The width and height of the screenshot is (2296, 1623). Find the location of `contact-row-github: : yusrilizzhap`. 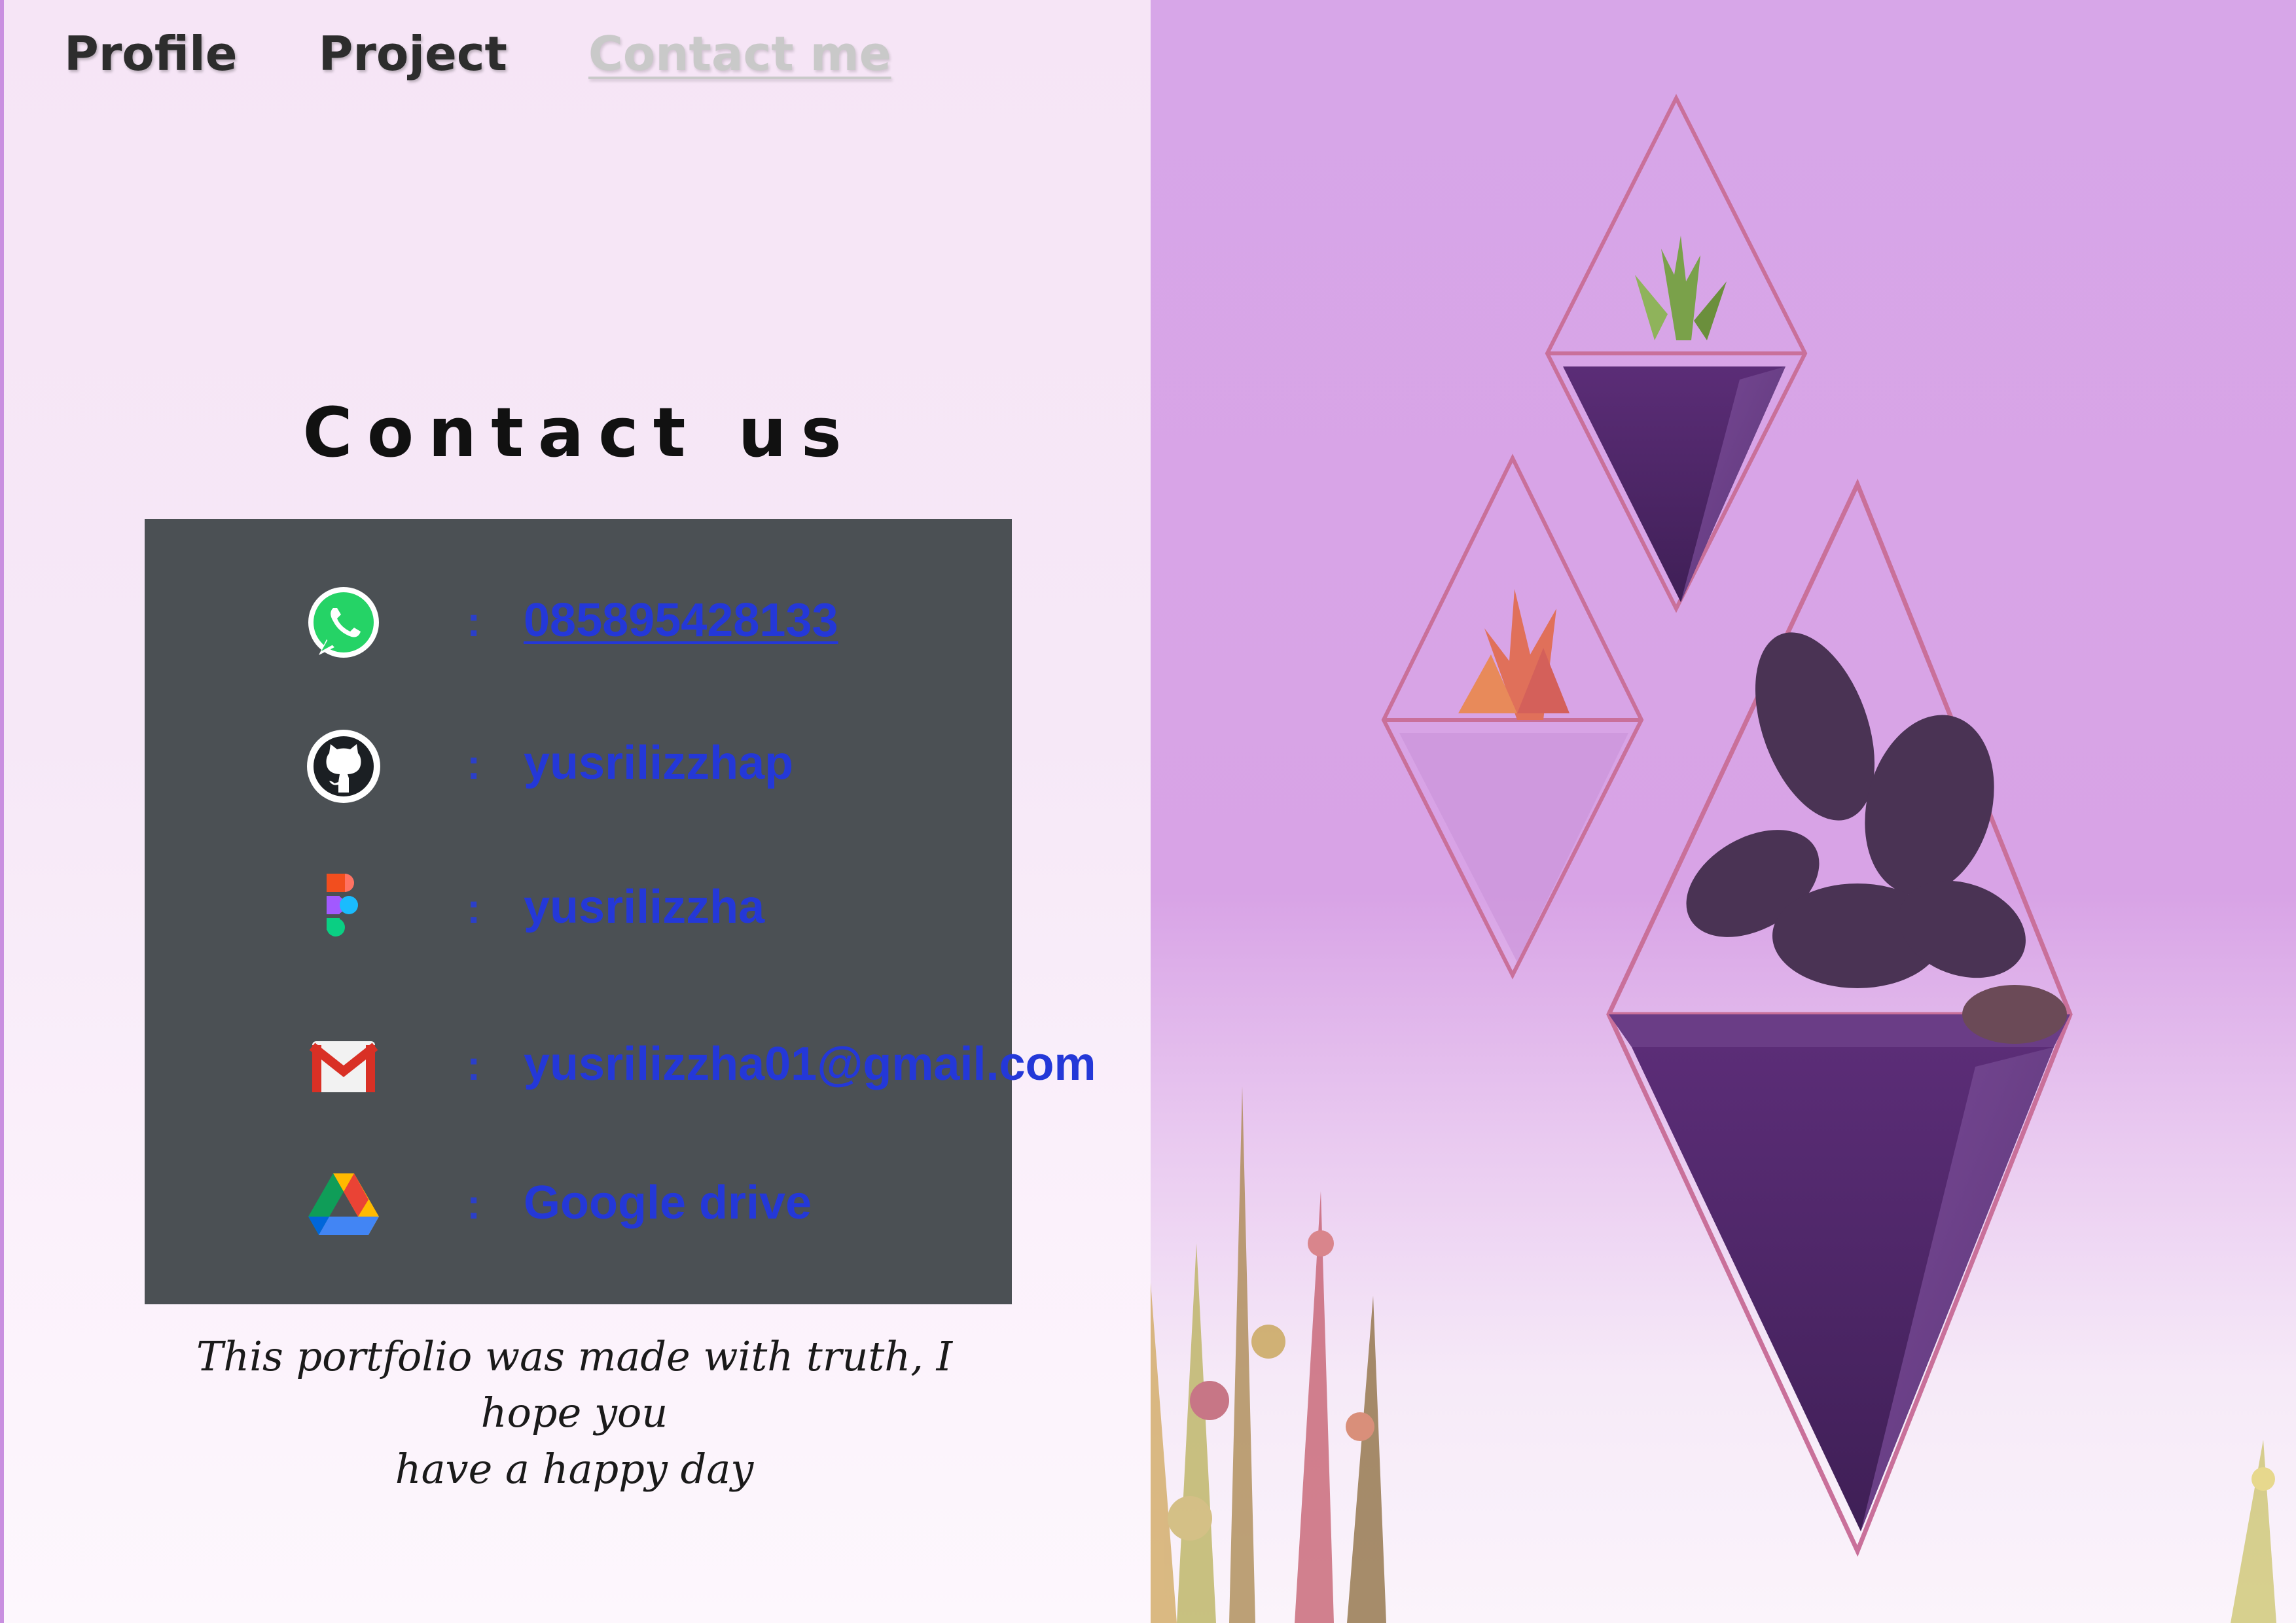

contact-row-github: : yusrilizzhap is located at coordinates (574, 766).